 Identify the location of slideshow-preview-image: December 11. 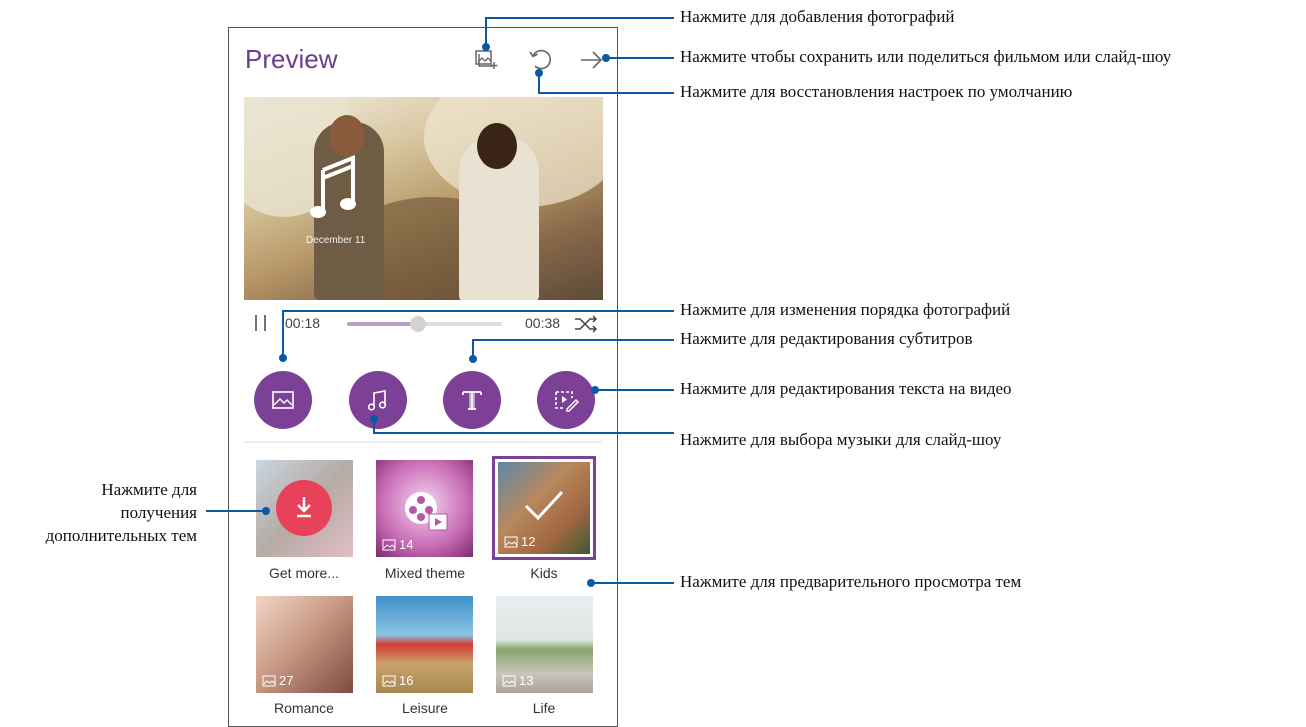
(423, 198).